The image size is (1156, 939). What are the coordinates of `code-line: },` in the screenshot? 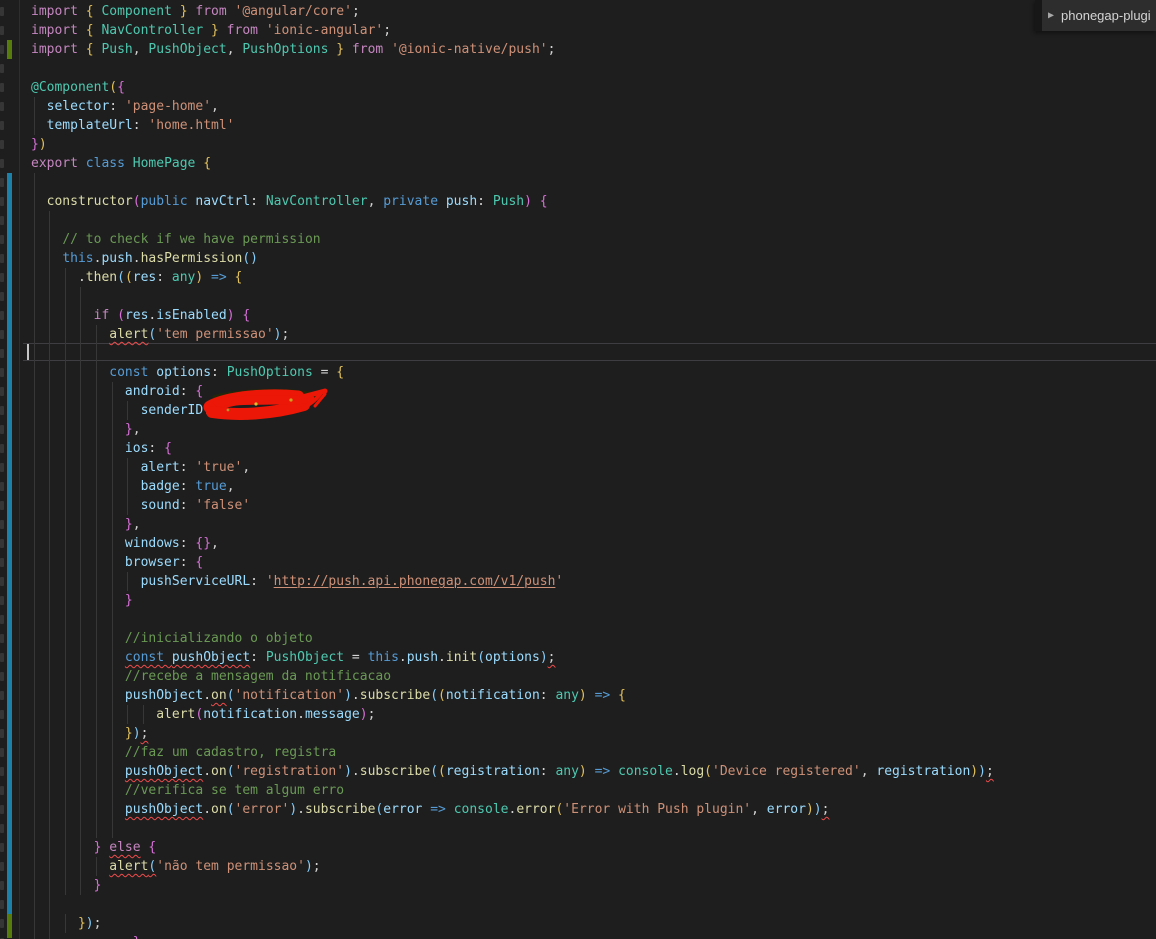 It's located at (578, 524).